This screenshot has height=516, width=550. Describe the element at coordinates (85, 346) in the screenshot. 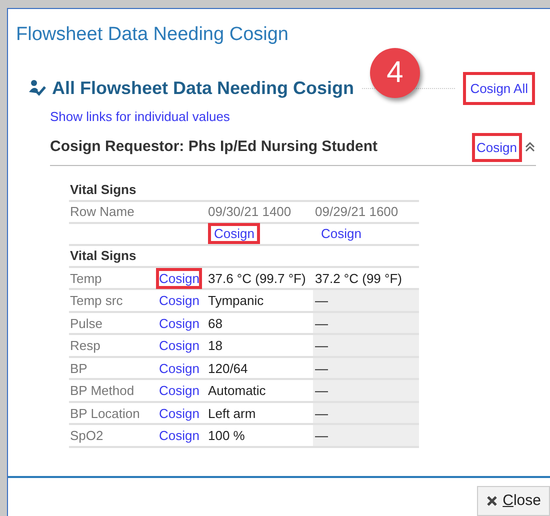

I see `row-name: Resp` at that location.